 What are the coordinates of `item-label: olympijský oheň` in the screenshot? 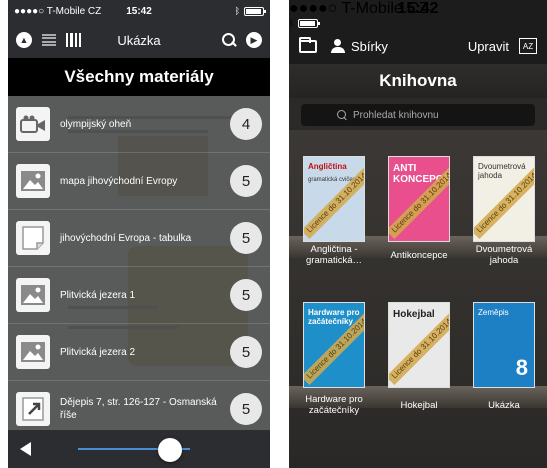 It's located at (96, 124).